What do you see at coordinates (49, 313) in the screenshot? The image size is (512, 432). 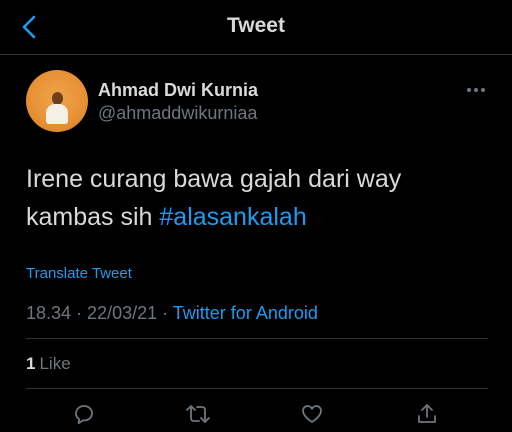 I see `tweet-time: 18.34` at bounding box center [49, 313].